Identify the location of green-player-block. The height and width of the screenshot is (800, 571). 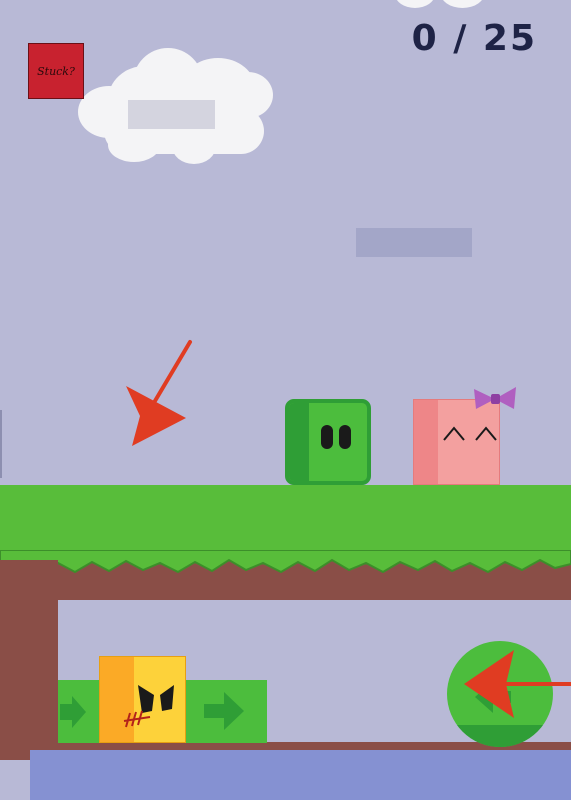
(328, 442).